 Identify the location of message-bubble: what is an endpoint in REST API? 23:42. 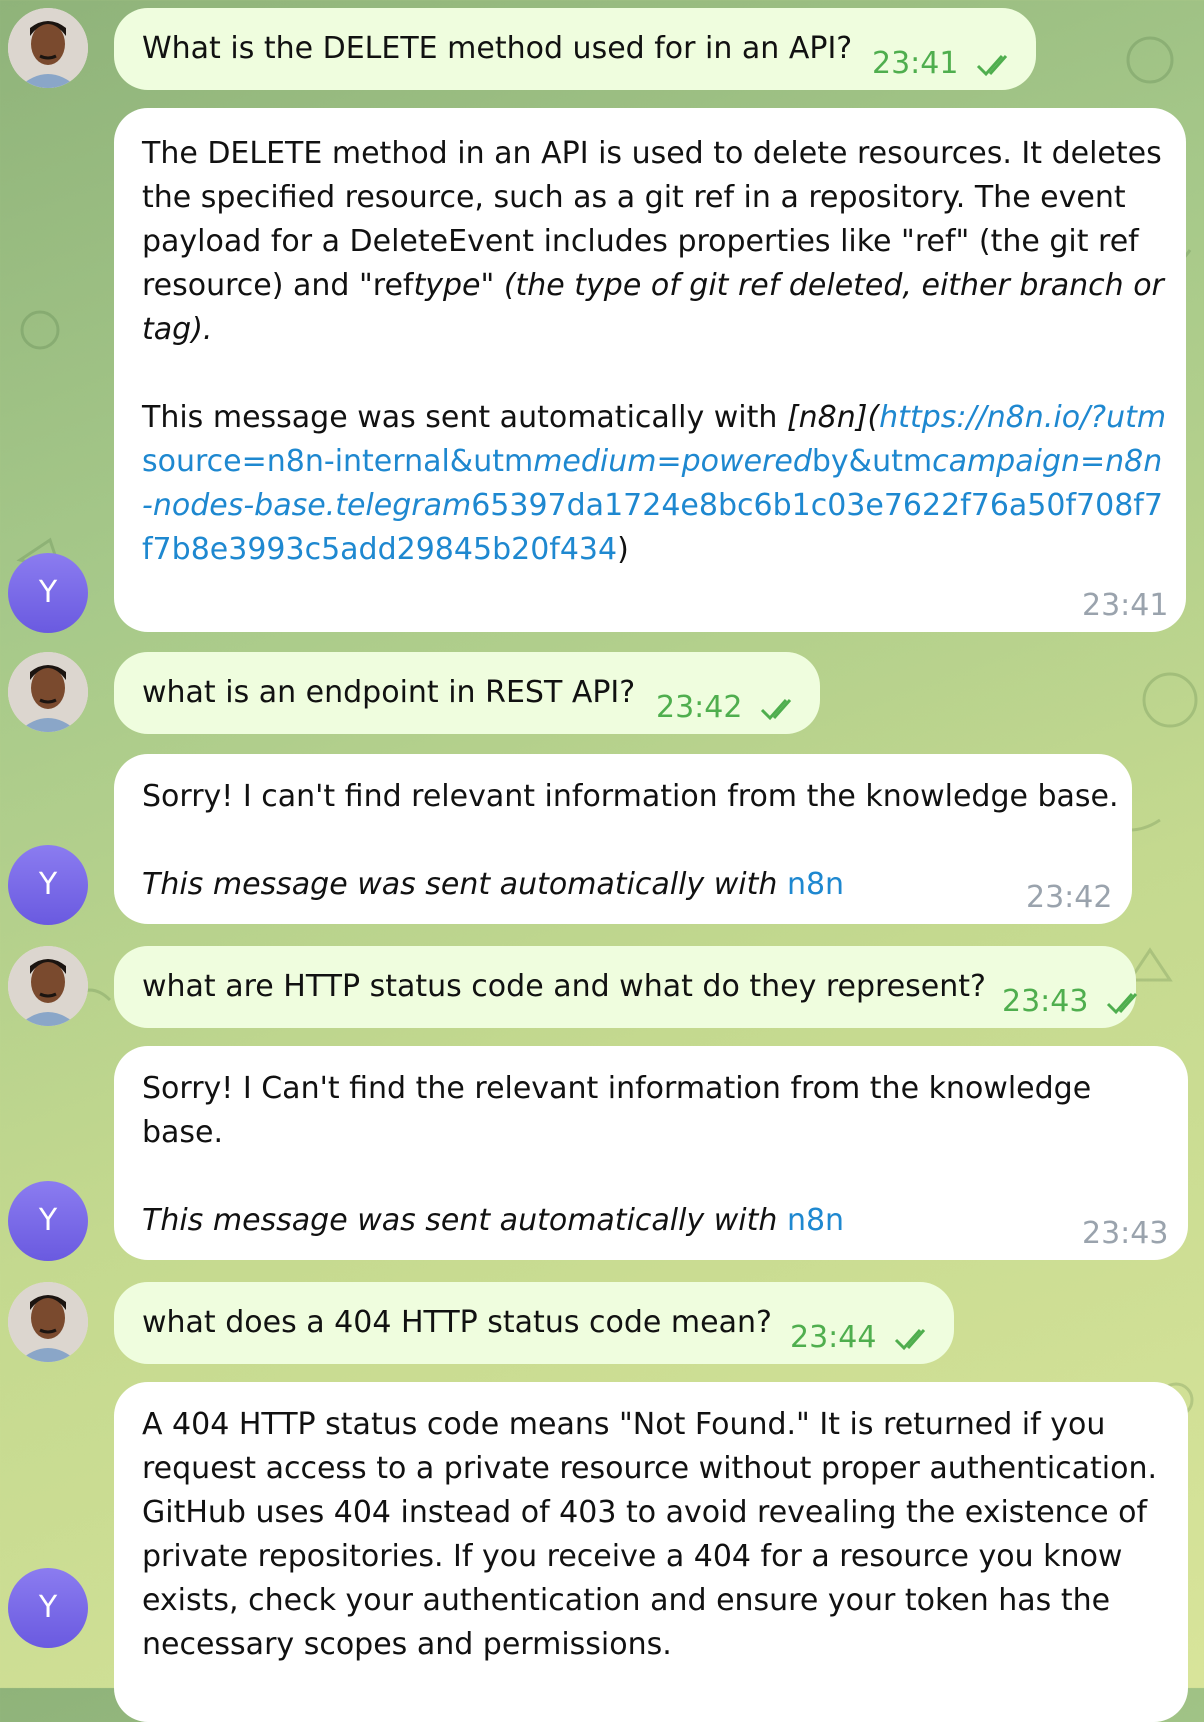
(467, 693).